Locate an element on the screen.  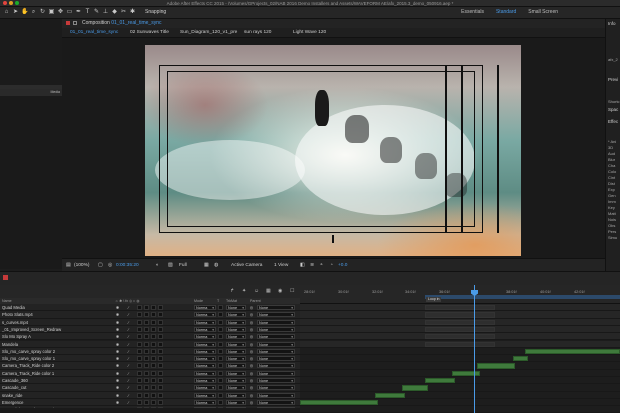
effect-category: Cint is located at coordinates (611, 177).